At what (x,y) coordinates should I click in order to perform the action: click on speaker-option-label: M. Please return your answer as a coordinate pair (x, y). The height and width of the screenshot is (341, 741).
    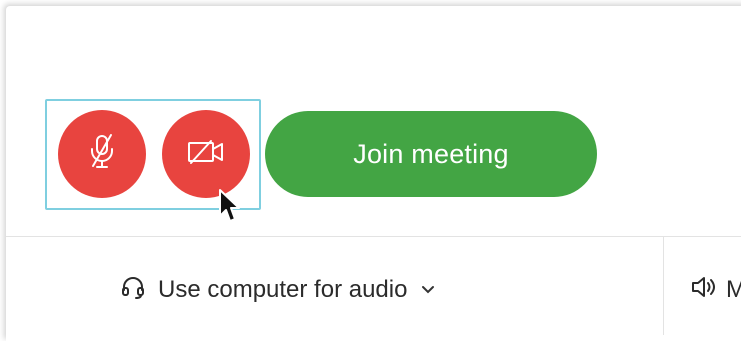
    Looking at the image, I should click on (733, 289).